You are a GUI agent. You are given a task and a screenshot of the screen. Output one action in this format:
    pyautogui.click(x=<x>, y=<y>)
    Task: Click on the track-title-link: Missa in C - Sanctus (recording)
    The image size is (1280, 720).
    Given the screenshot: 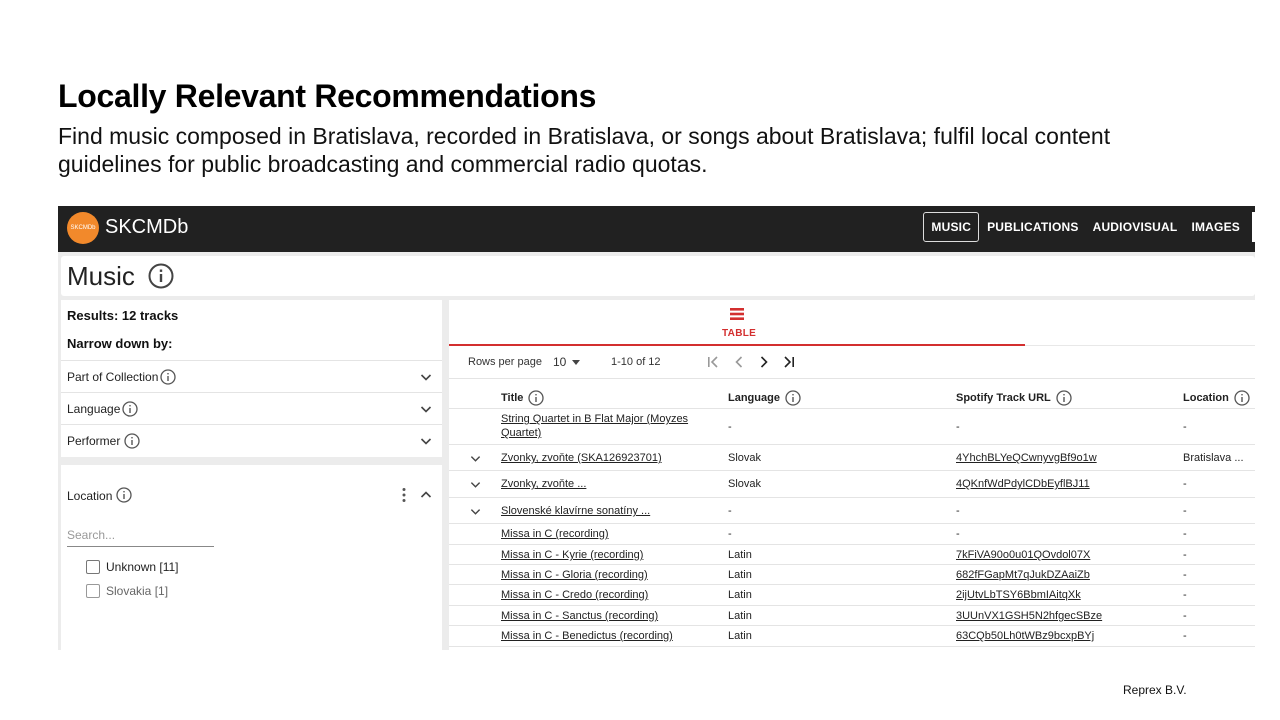 What is the action you would take?
    pyautogui.click(x=579, y=616)
    